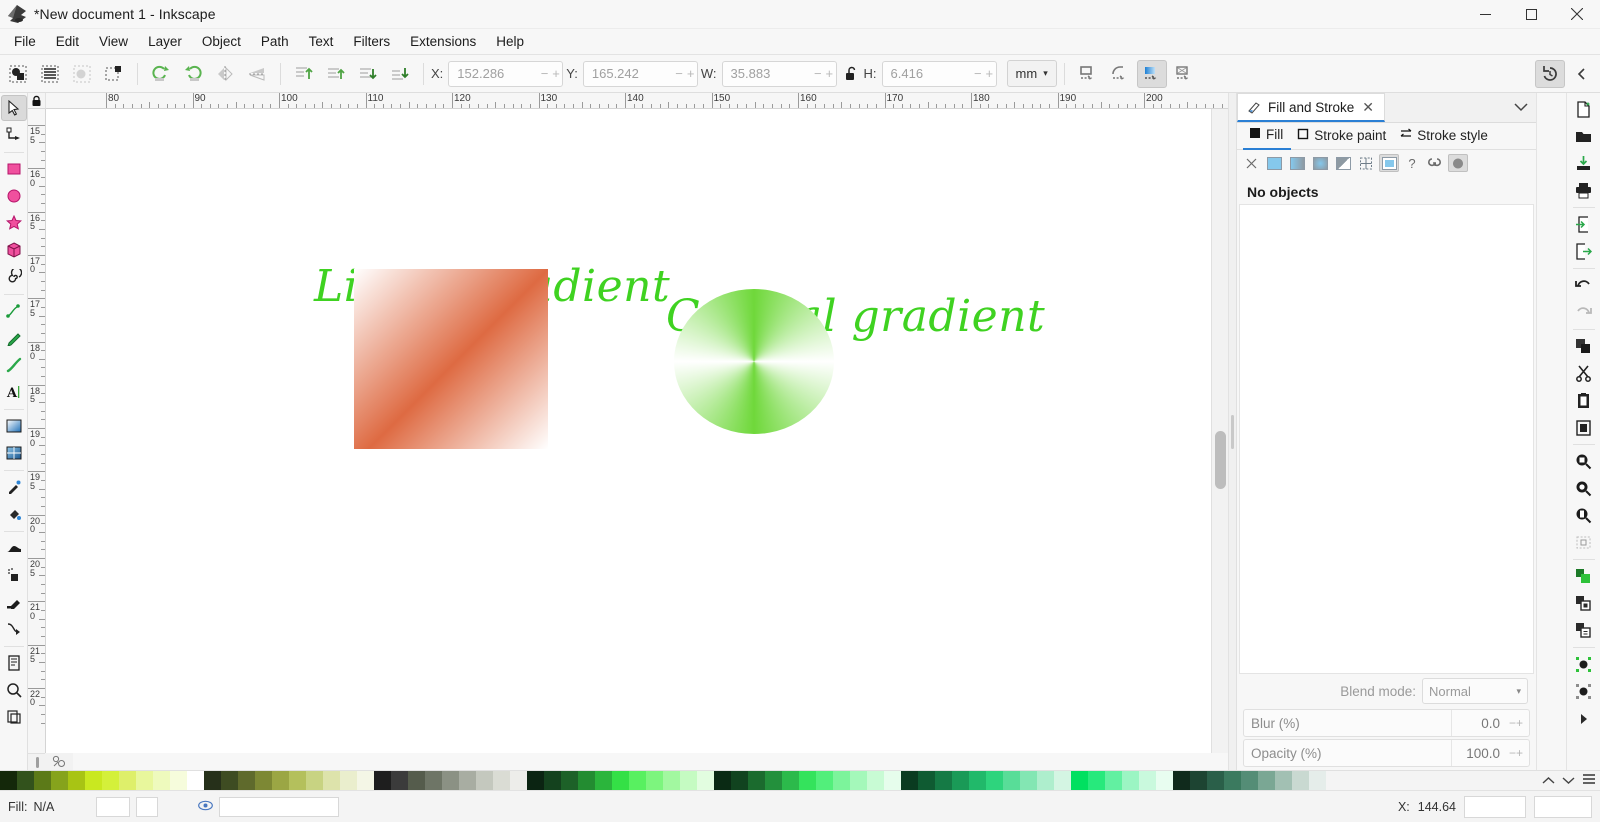 The image size is (1600, 822). Describe the element at coordinates (14, 453) in the screenshot. I see `mesh-tool` at that location.